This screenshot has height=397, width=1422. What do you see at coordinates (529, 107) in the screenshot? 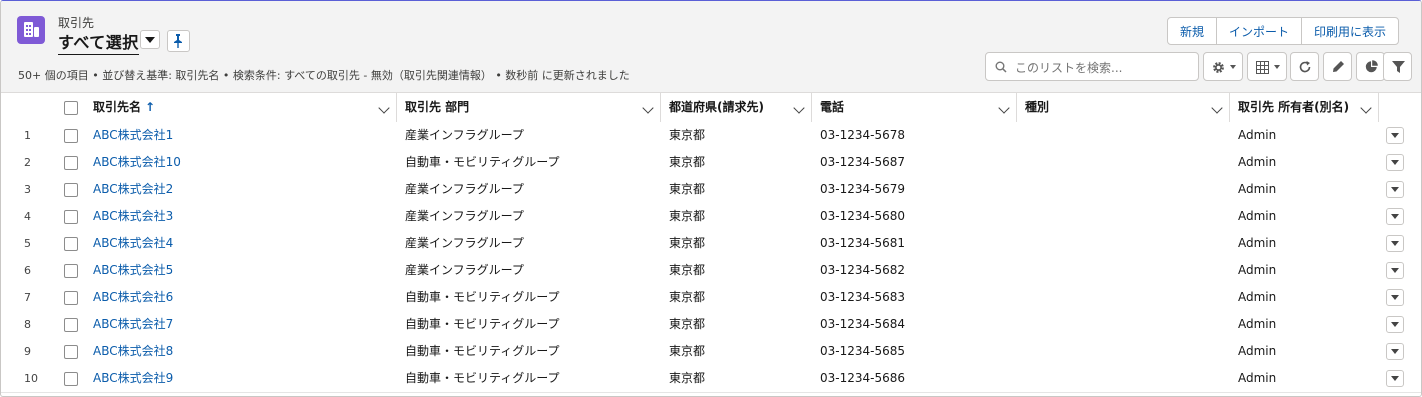
I see `column-header-division: 取引先 部門` at bounding box center [529, 107].